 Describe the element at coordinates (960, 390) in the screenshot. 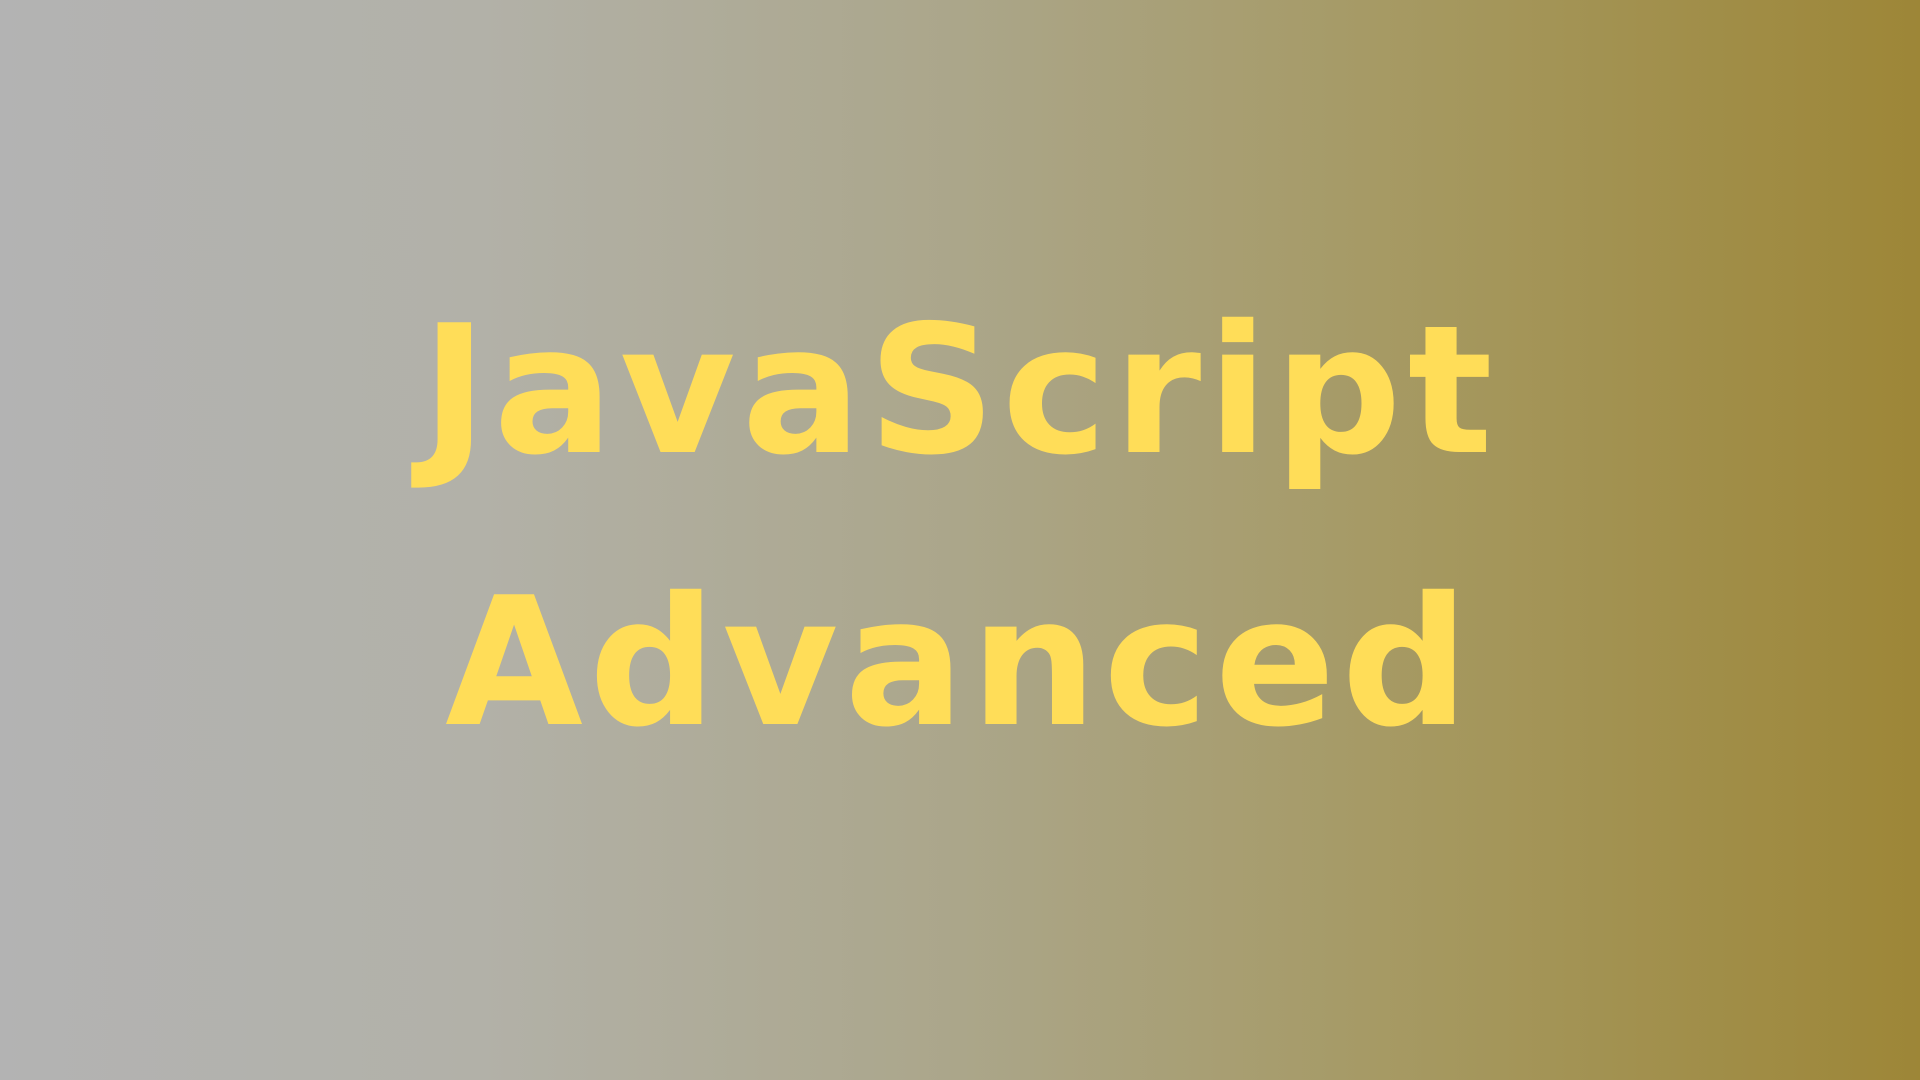

I see `title-line-1: JavaScript` at that location.